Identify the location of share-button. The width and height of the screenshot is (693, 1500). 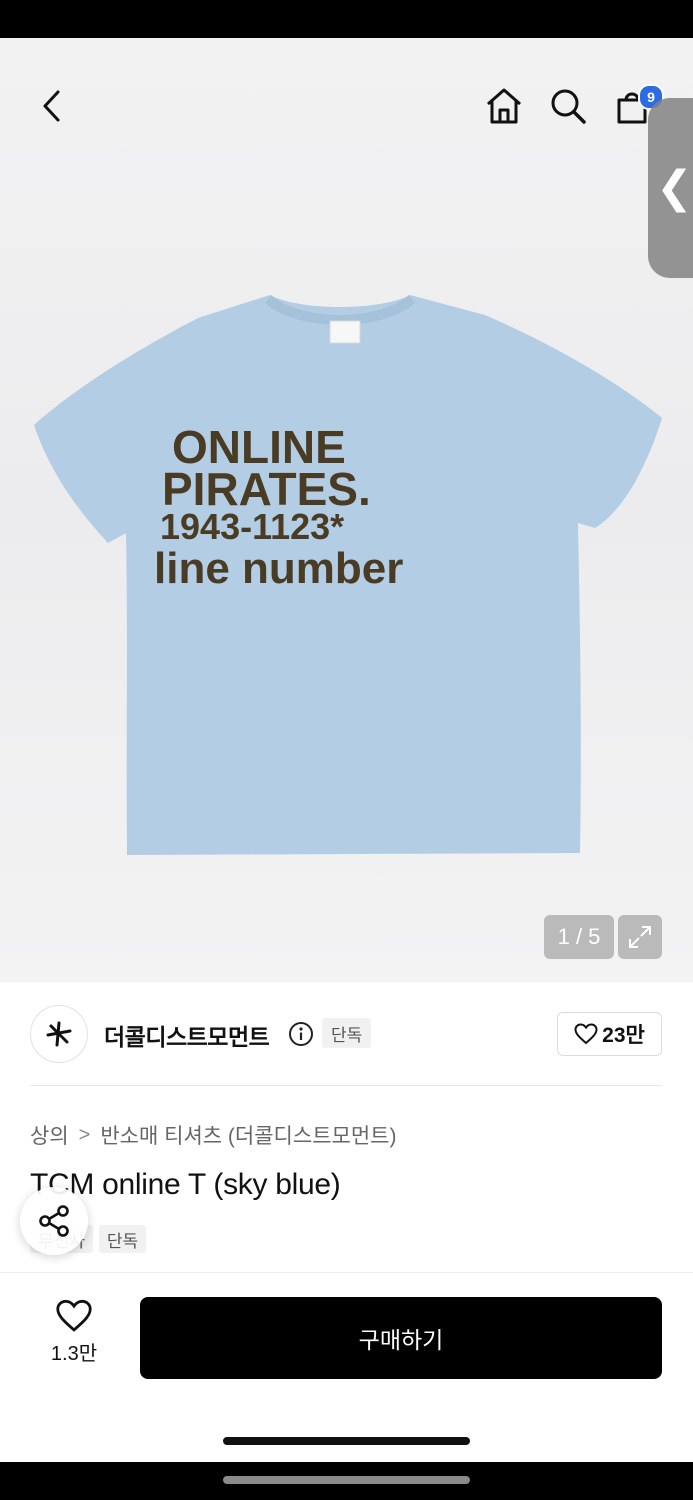
(54, 1221).